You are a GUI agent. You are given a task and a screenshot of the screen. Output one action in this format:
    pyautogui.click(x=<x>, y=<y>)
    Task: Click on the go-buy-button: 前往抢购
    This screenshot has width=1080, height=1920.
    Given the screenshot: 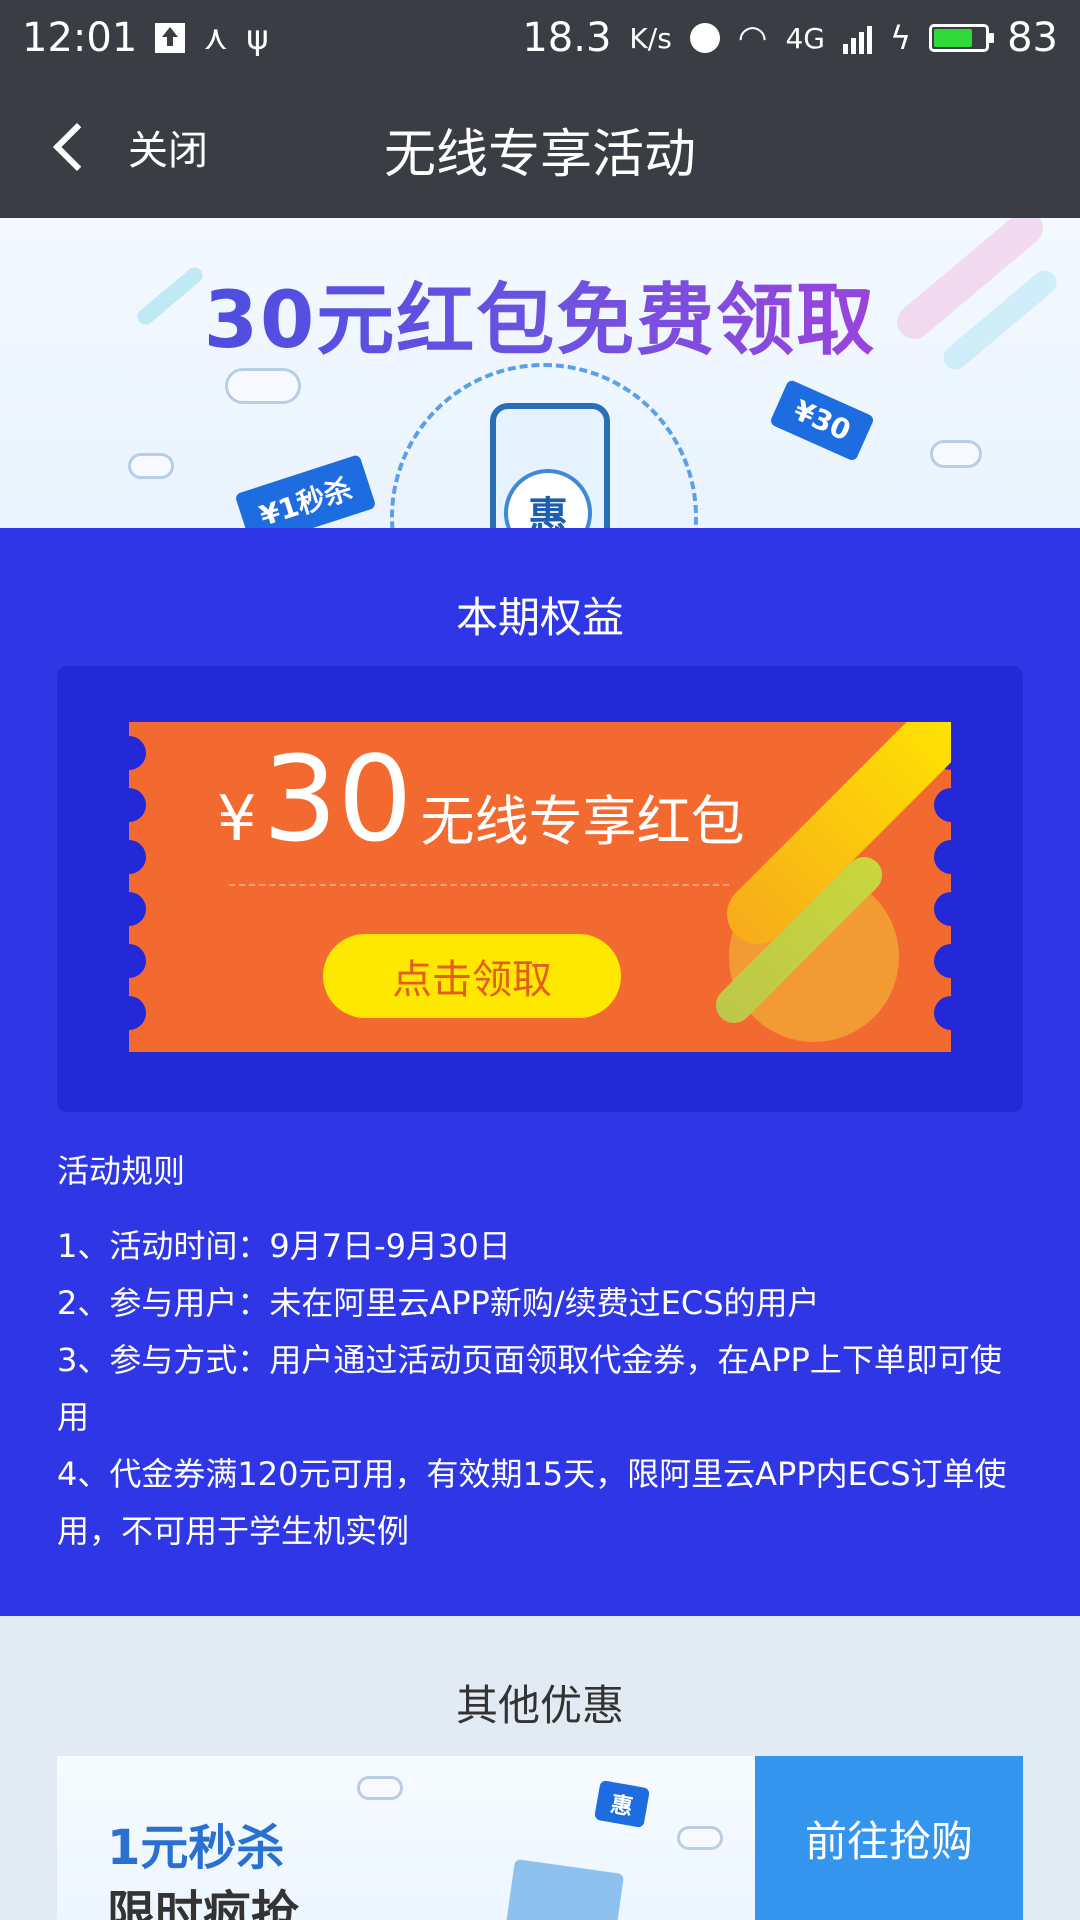 What is the action you would take?
    pyautogui.click(x=889, y=1838)
    